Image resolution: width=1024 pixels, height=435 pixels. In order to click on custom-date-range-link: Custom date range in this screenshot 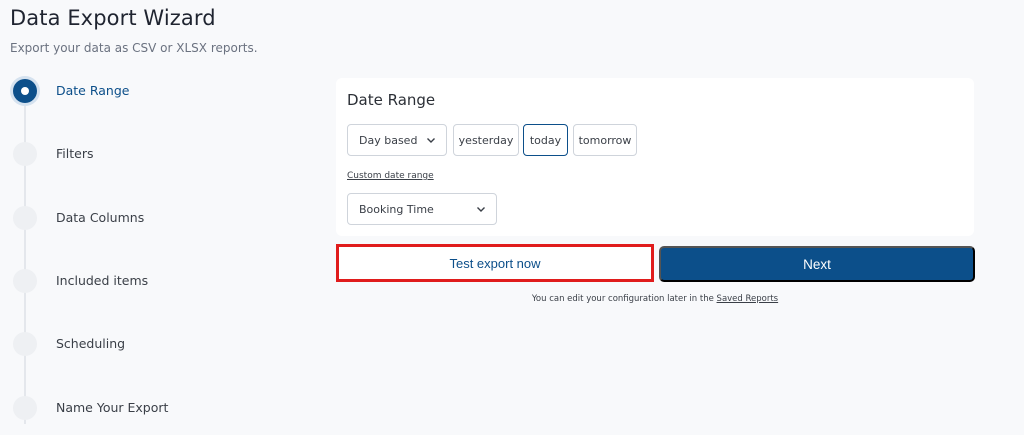, I will do `click(390, 176)`.